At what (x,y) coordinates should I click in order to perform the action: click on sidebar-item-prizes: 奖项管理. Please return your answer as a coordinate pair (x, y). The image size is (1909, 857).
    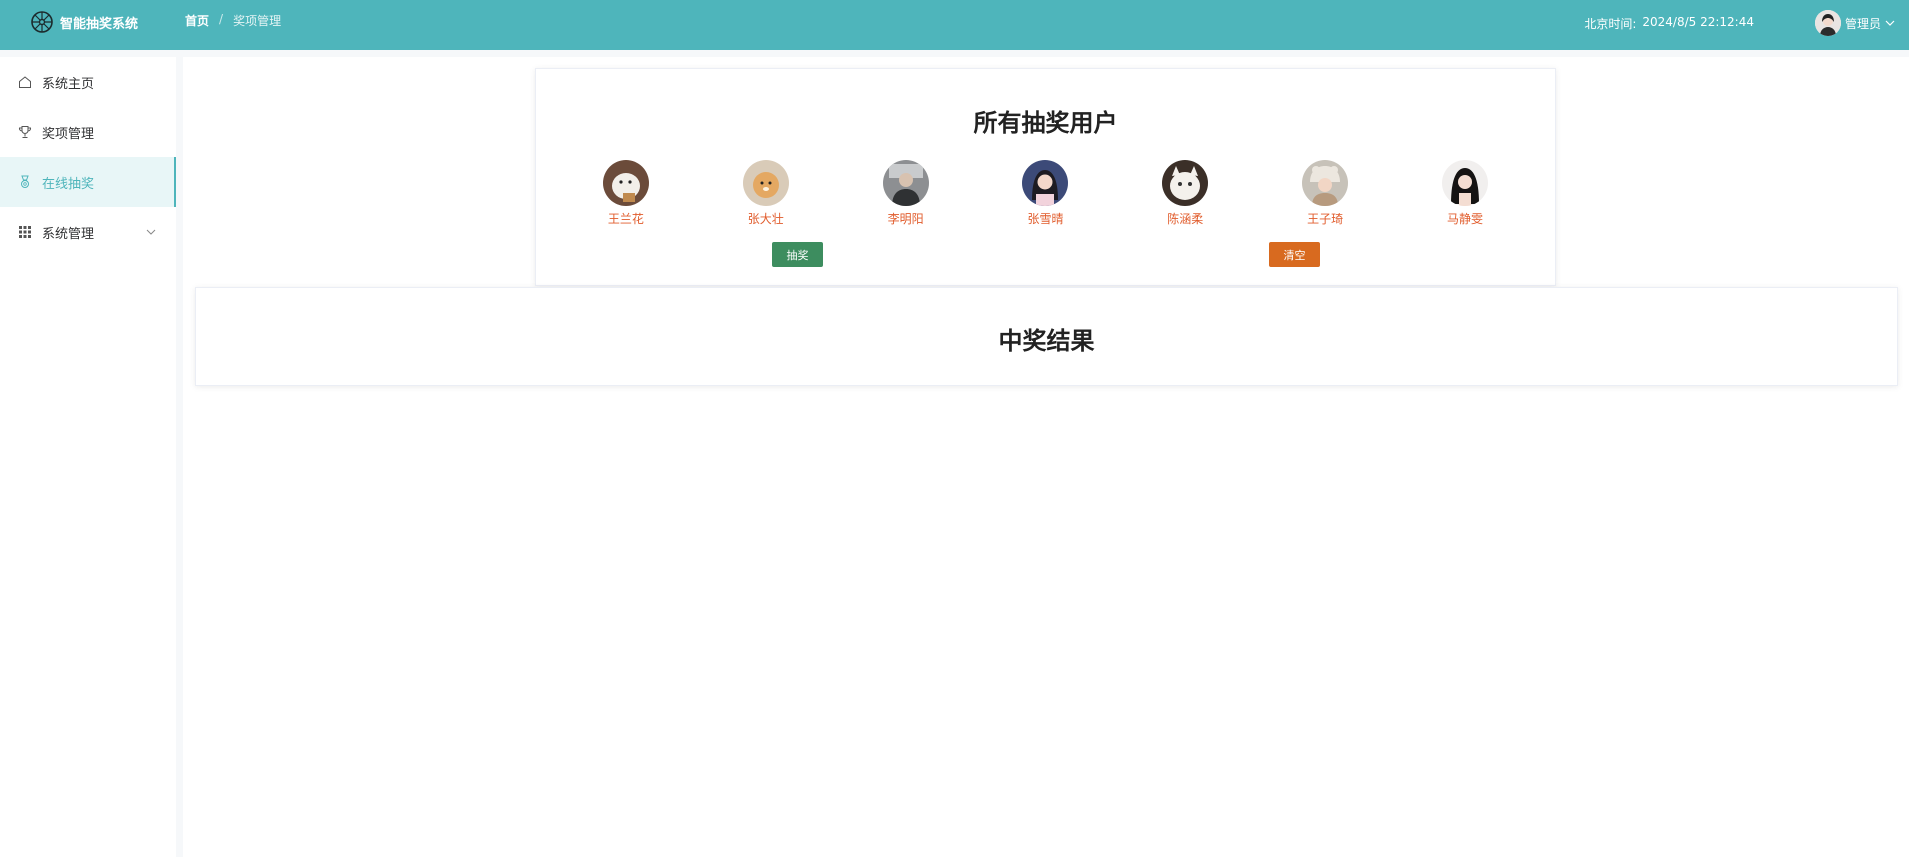
    Looking at the image, I should click on (88, 132).